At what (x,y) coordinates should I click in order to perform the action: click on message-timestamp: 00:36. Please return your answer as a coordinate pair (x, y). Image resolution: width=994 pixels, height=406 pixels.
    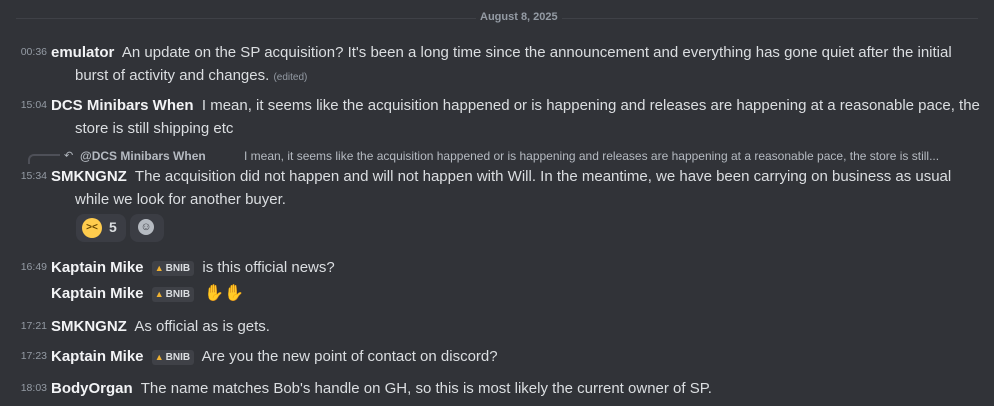
    Looking at the image, I should click on (33, 52).